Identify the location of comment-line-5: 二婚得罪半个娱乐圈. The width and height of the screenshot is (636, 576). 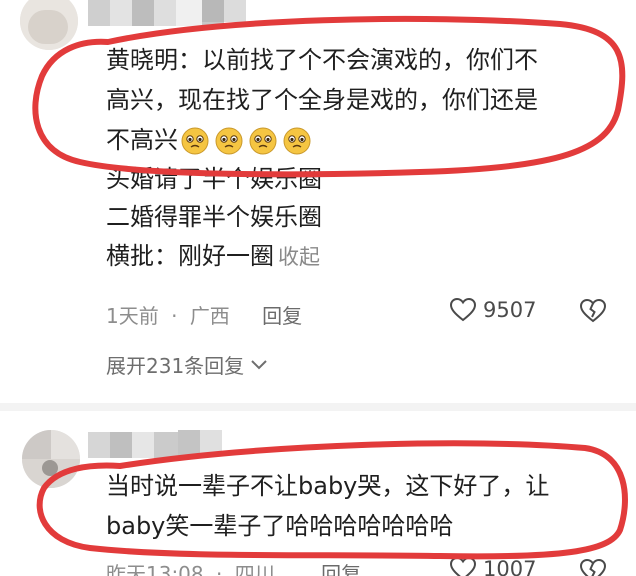
(214, 217).